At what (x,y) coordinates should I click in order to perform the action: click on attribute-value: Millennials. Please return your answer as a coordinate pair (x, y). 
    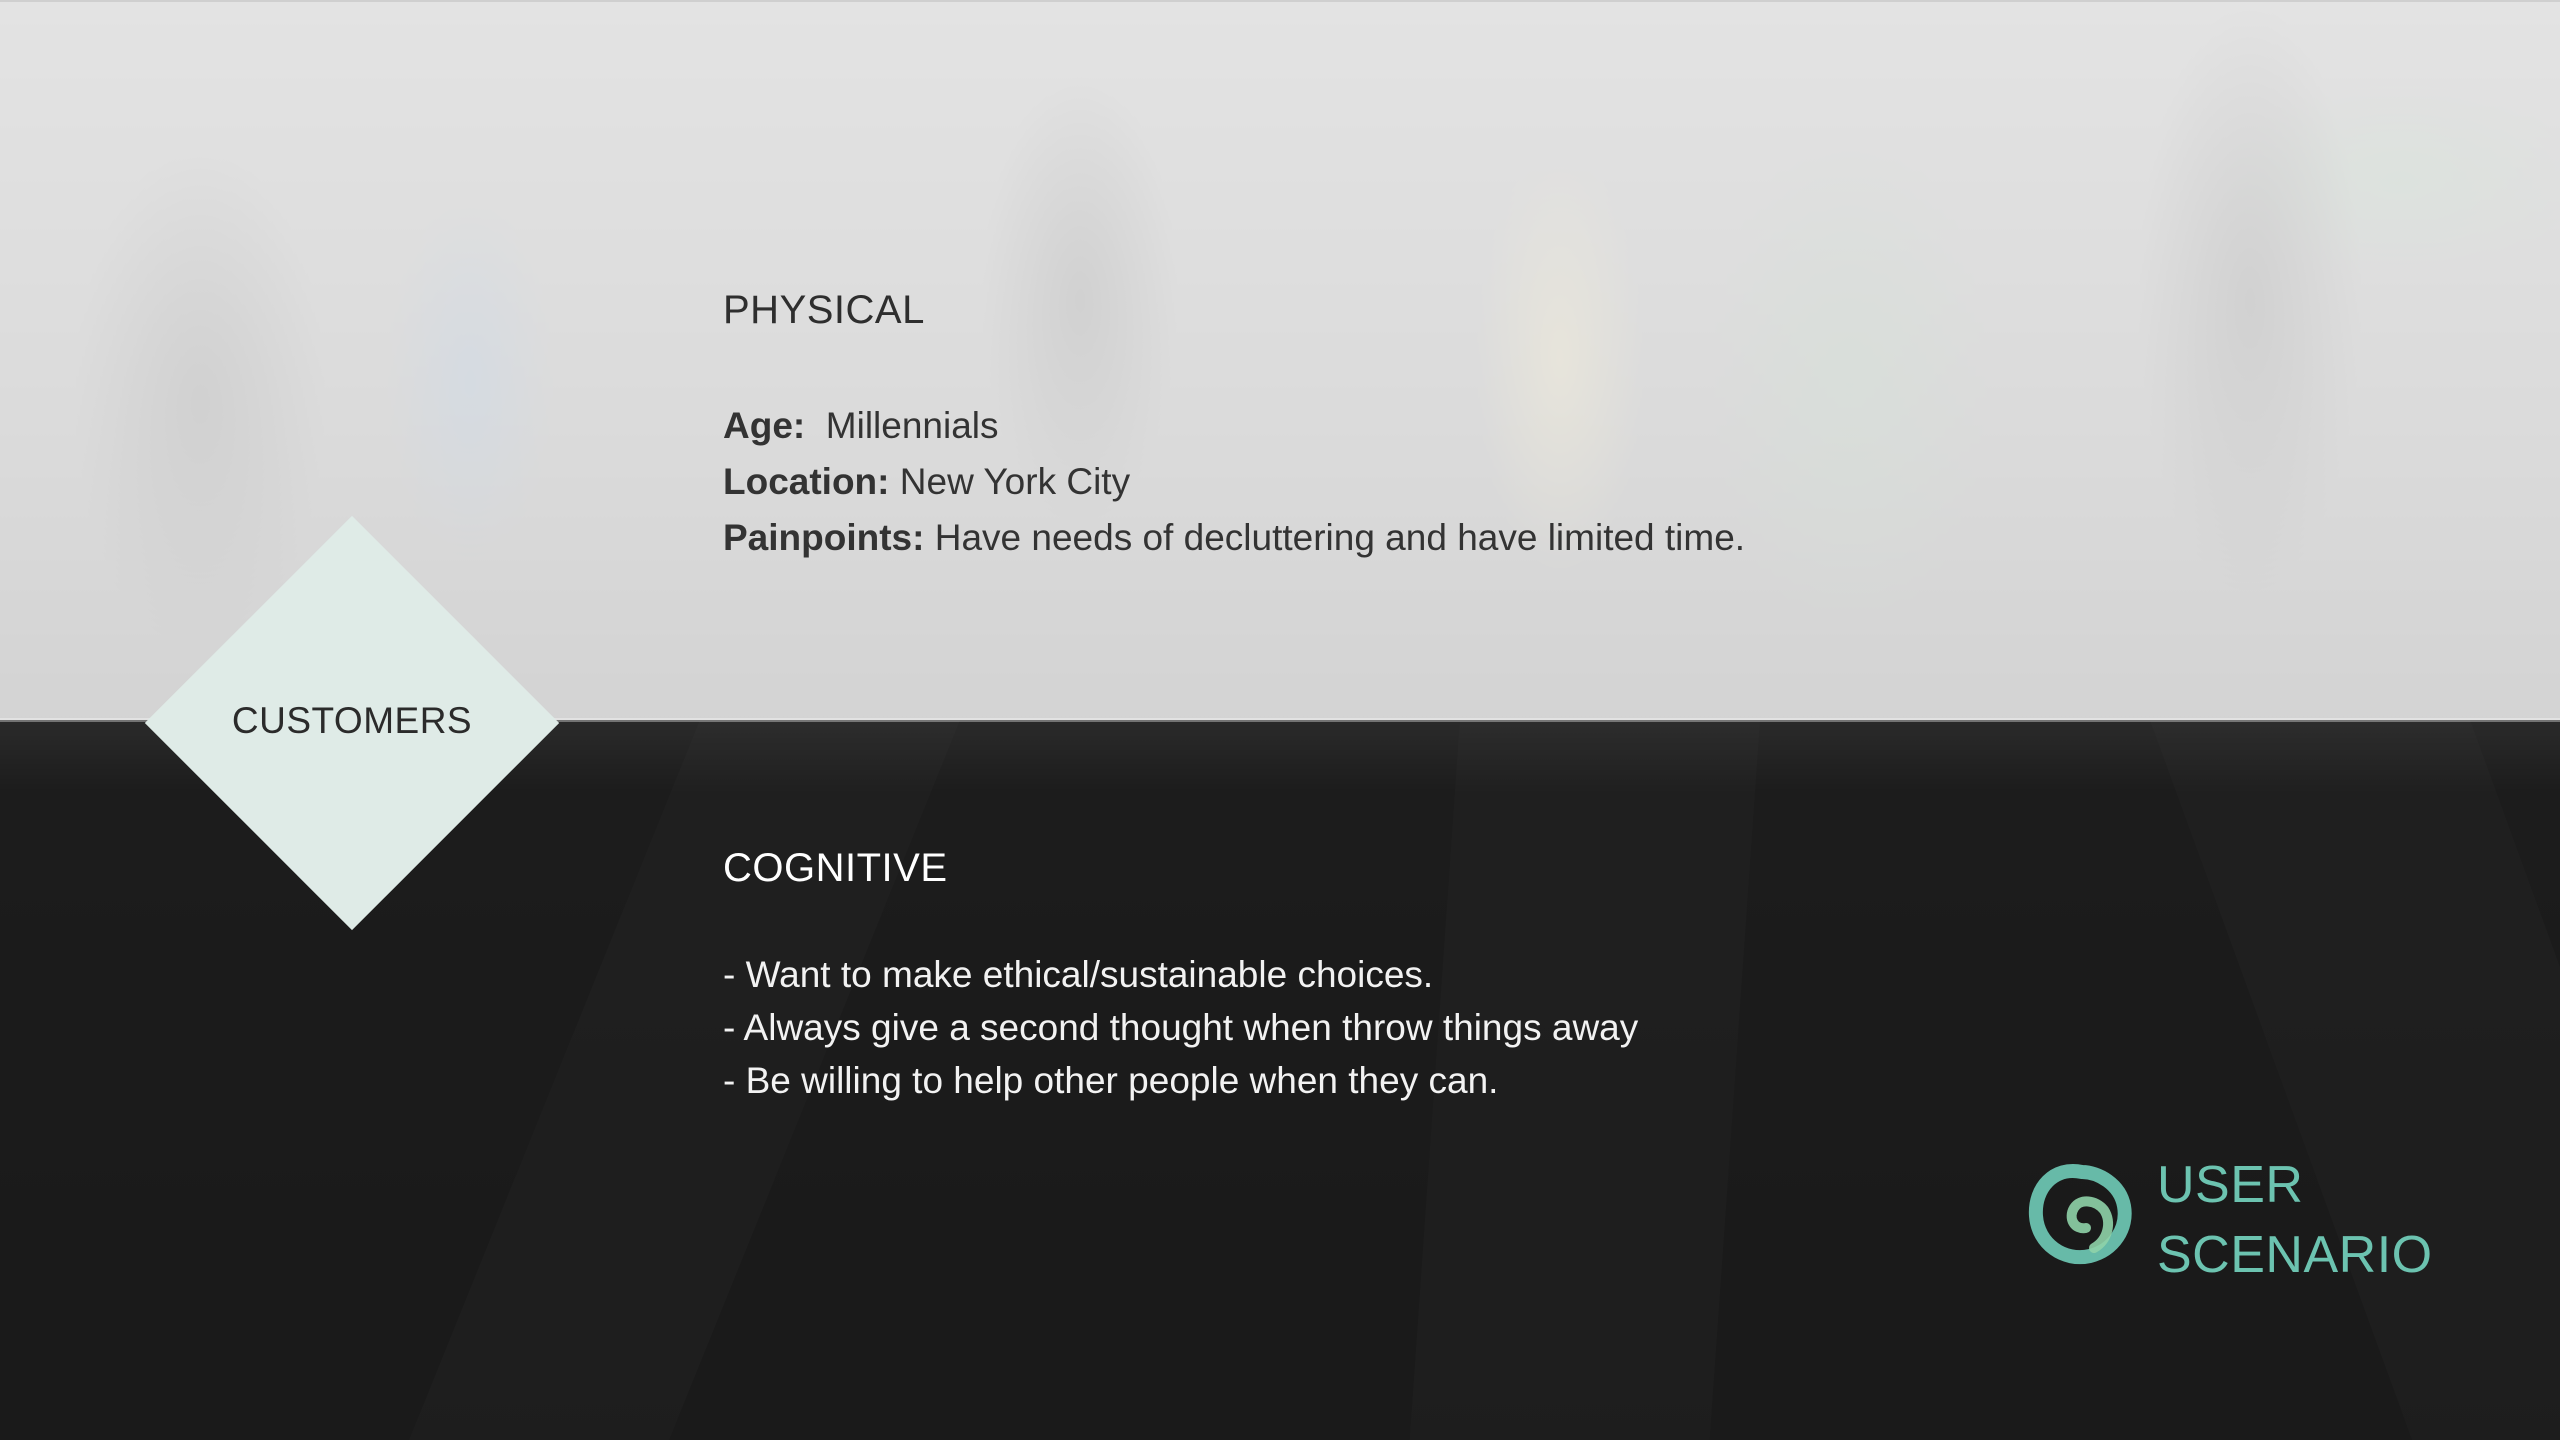
    Looking at the image, I should click on (912, 425).